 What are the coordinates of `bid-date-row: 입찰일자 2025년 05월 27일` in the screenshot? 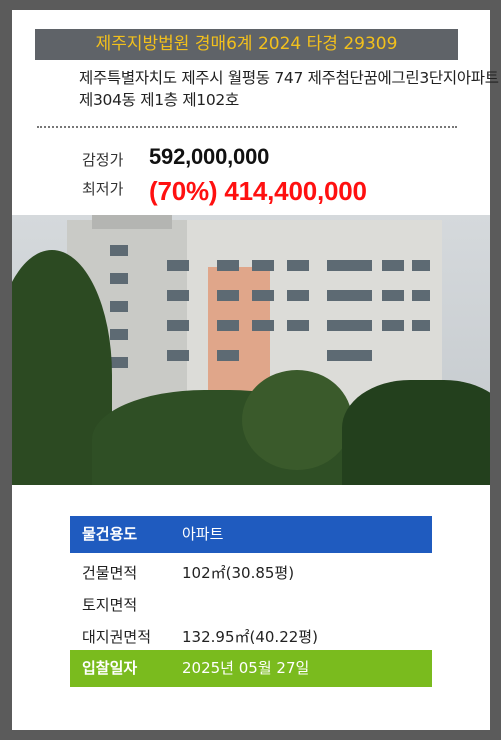 It's located at (251, 668).